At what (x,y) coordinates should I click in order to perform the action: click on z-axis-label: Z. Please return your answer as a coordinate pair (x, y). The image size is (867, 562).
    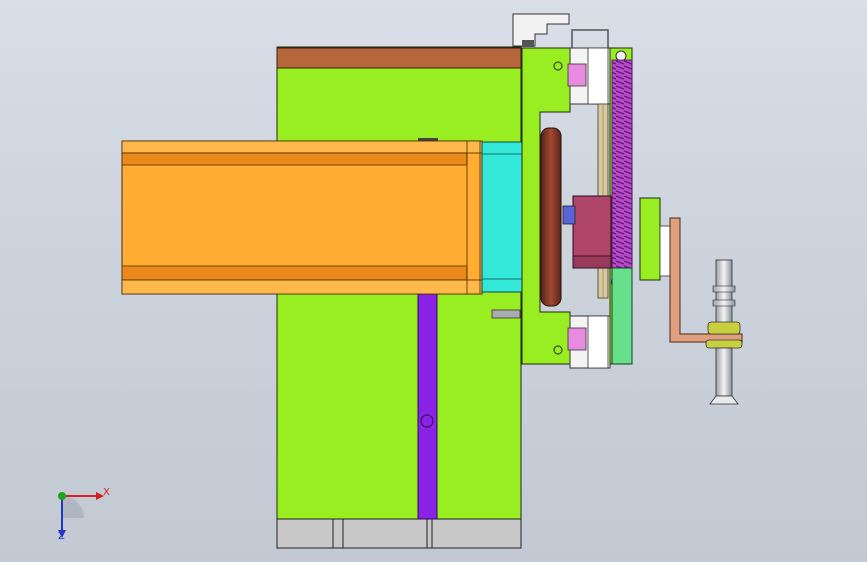
    Looking at the image, I should click on (61, 536).